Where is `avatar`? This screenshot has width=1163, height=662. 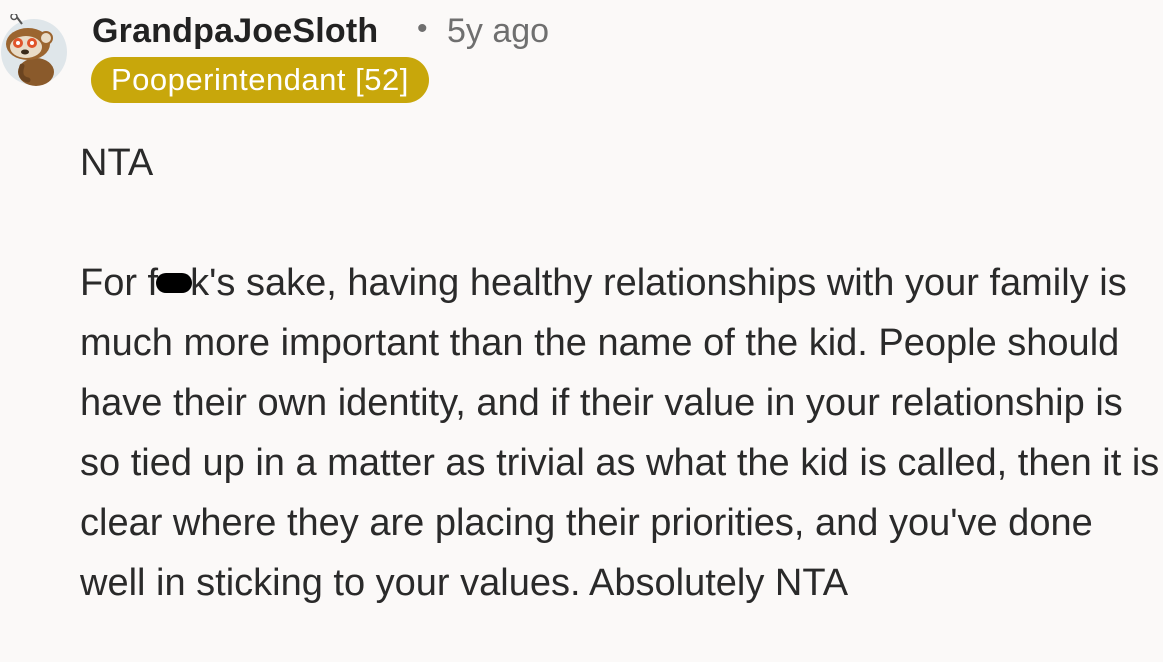 avatar is located at coordinates (34, 49).